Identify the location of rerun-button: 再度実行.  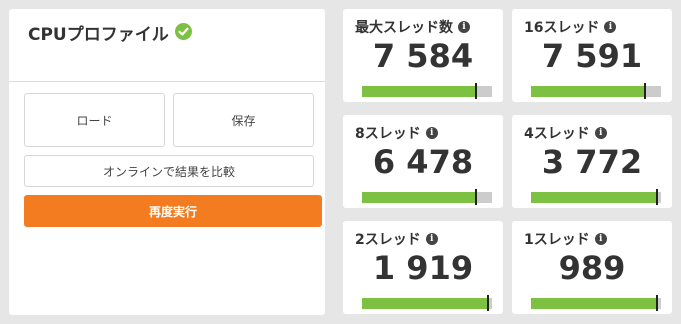
(173, 211).